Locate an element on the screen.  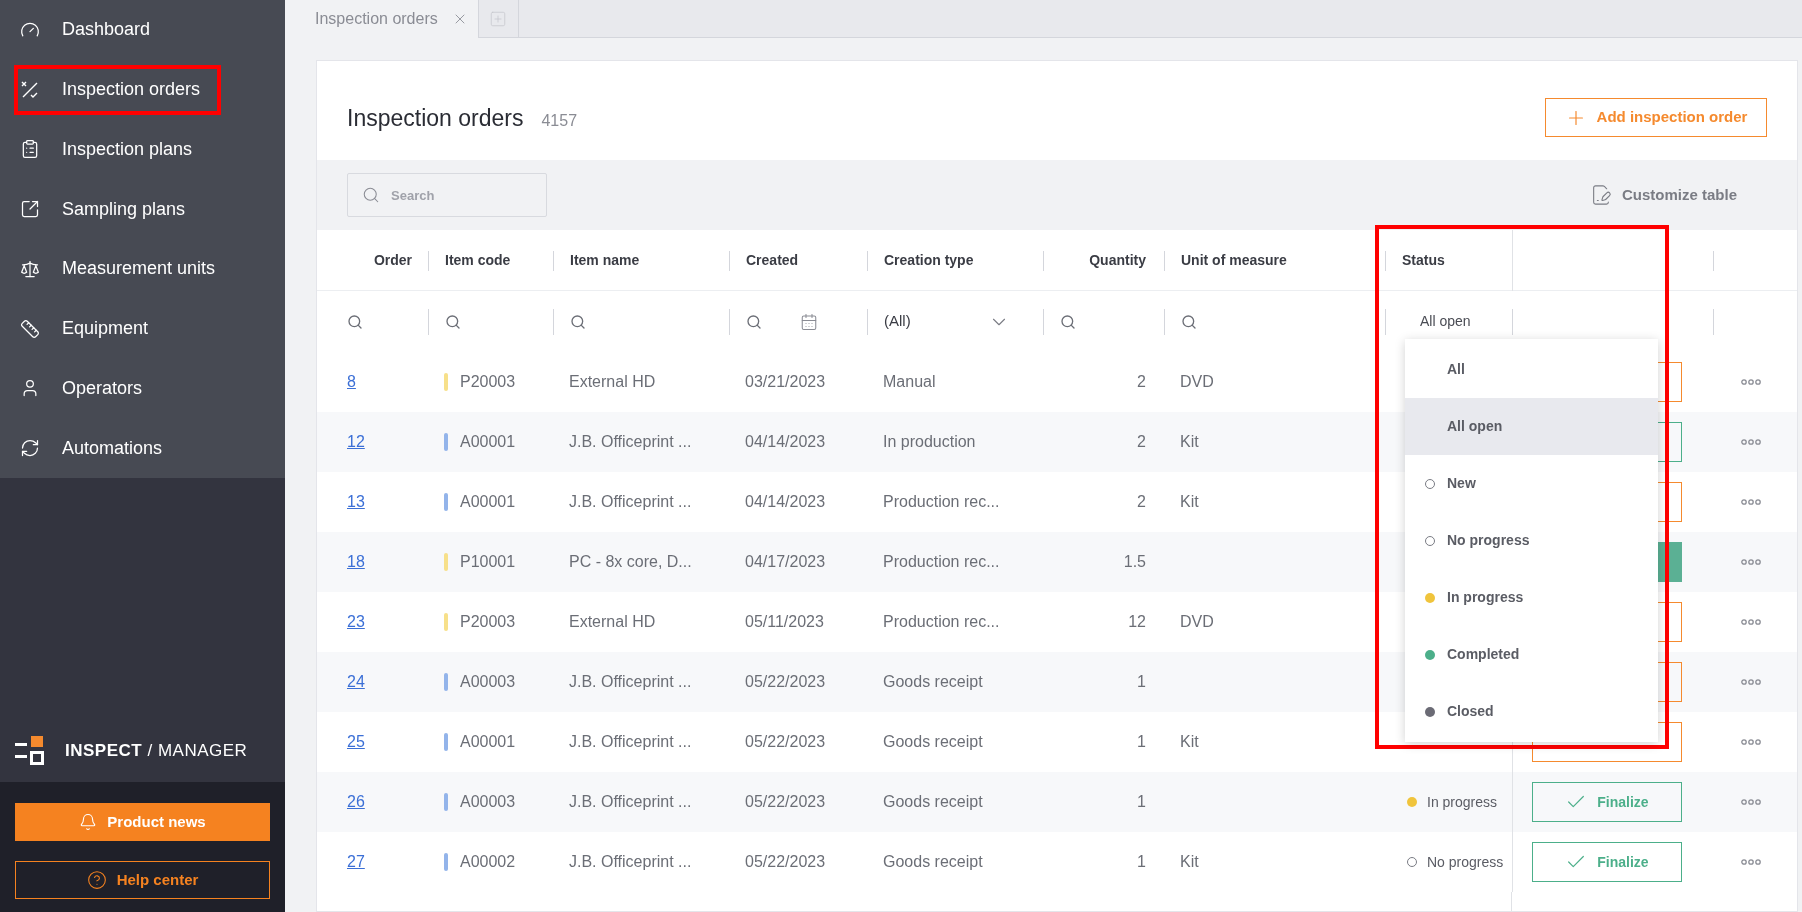
order-link: 25 is located at coordinates (356, 741).